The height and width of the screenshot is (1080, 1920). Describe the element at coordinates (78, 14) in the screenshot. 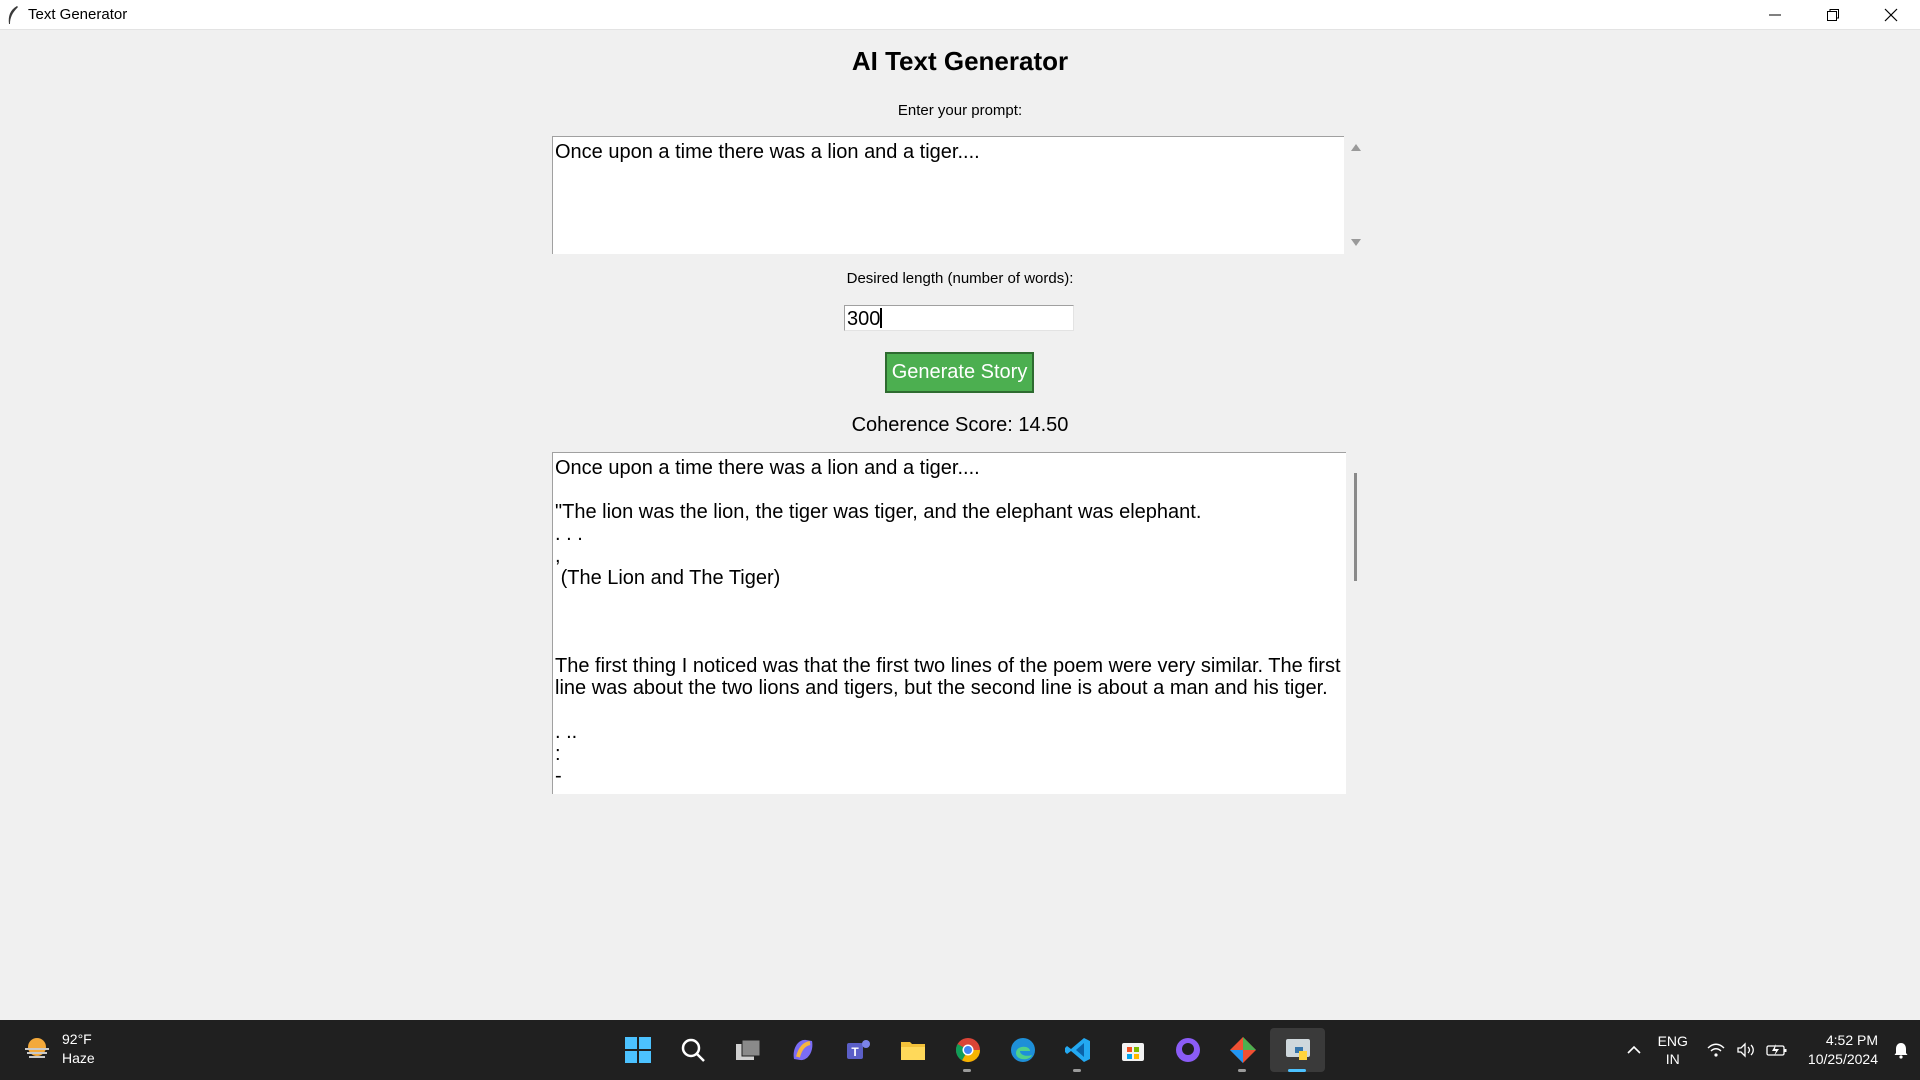

I see `window-title: Text Generator` at that location.